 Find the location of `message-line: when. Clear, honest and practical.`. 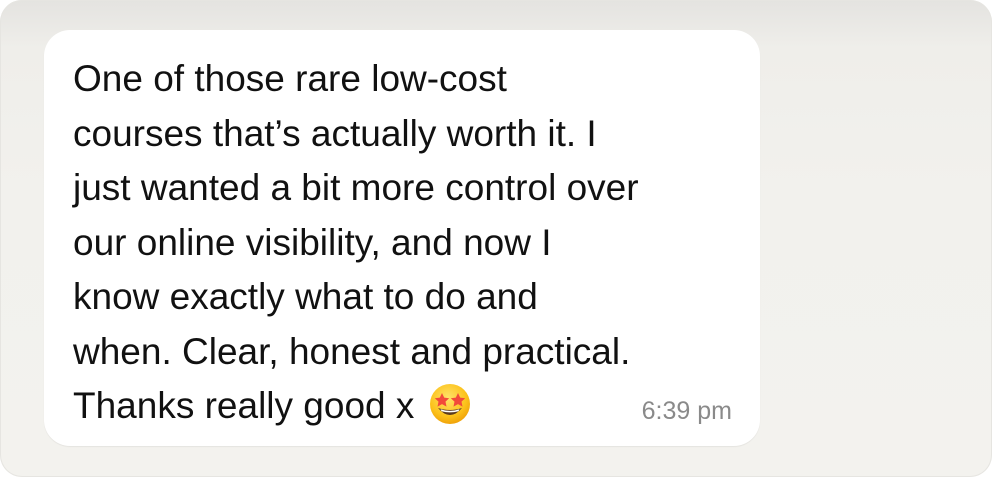

message-line: when. Clear, honest and practical. is located at coordinates (352, 351).